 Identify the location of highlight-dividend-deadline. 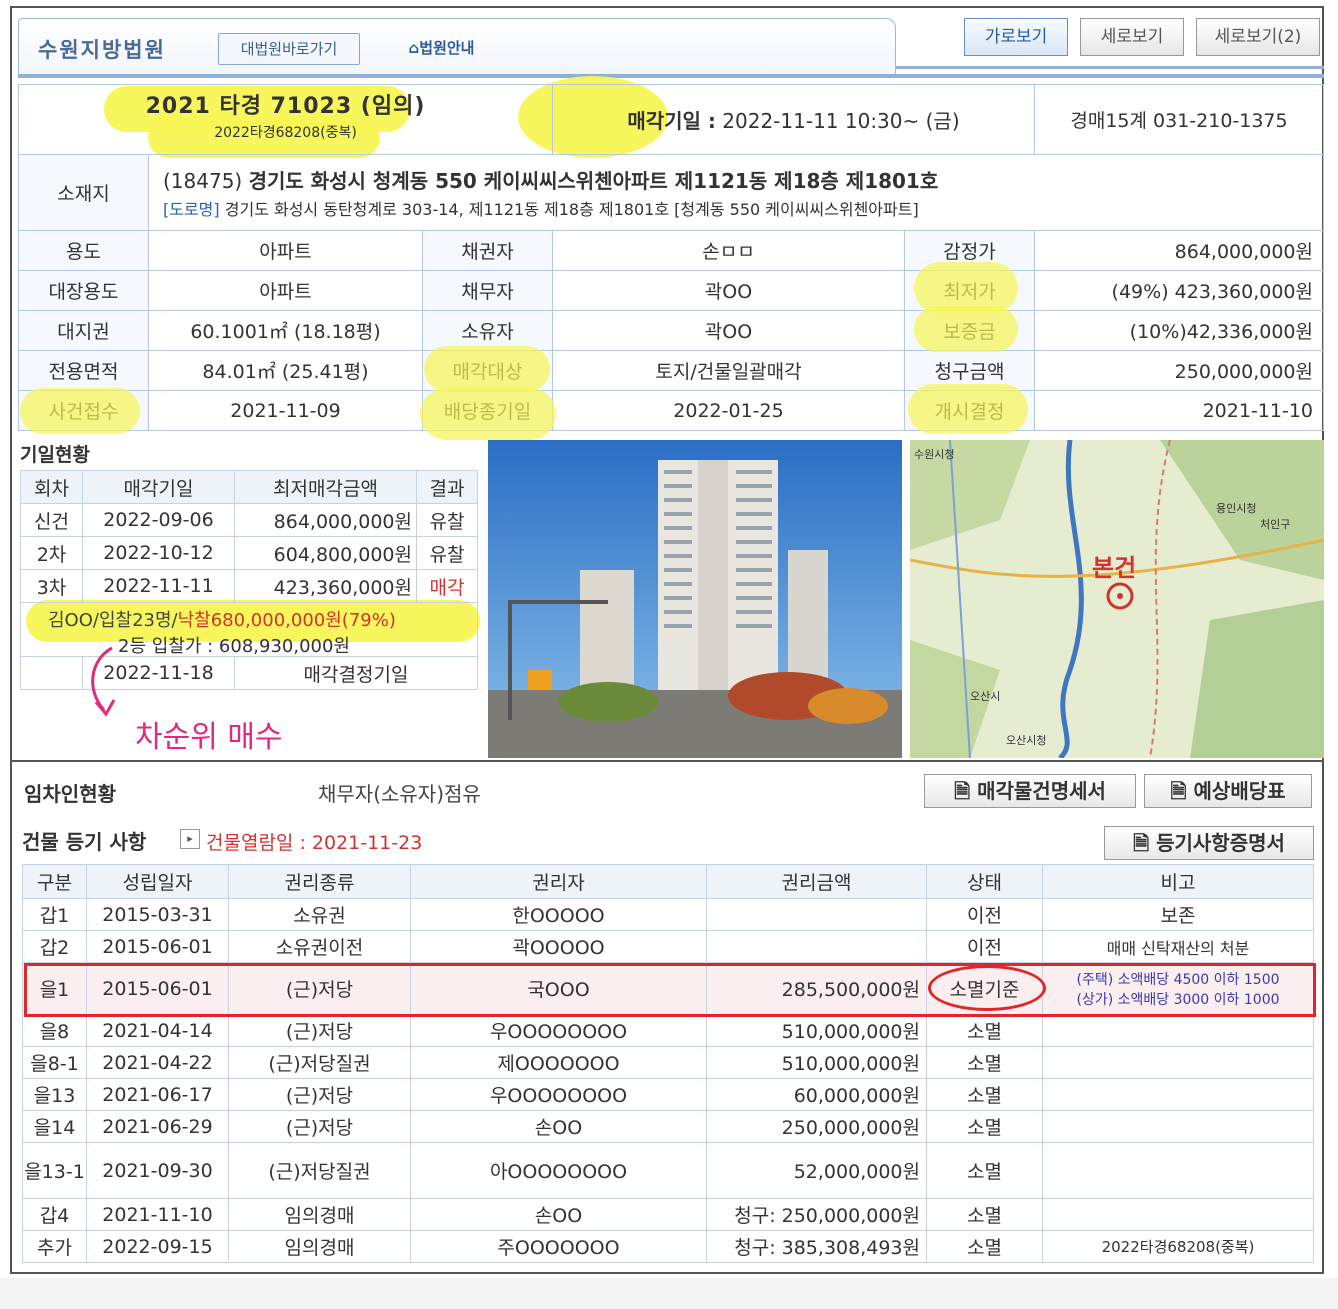
(488, 414).